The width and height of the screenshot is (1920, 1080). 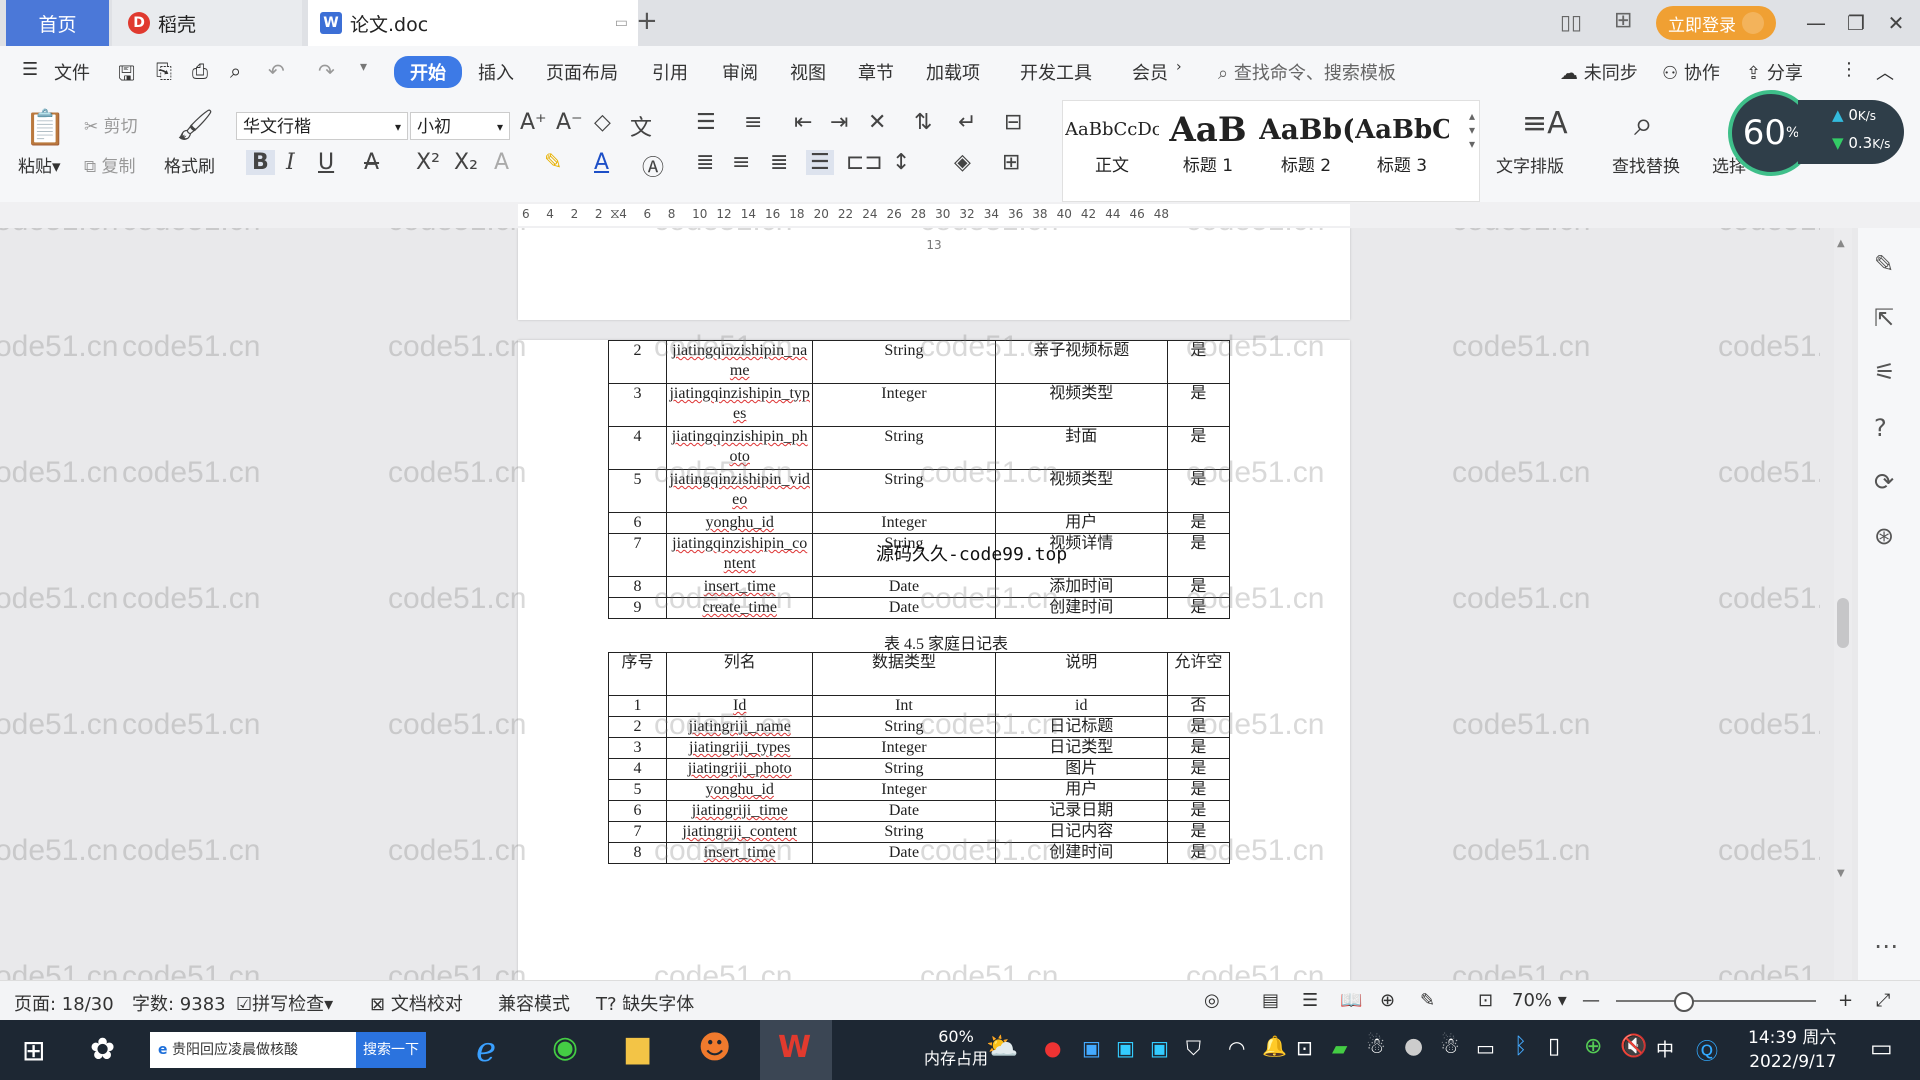 I want to click on tray-cloud-icon: ▣, so click(x=1091, y=1048).